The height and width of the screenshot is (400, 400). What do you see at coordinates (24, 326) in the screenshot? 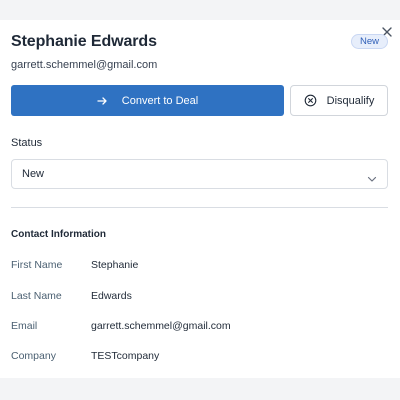
I see `email-label: Email` at bounding box center [24, 326].